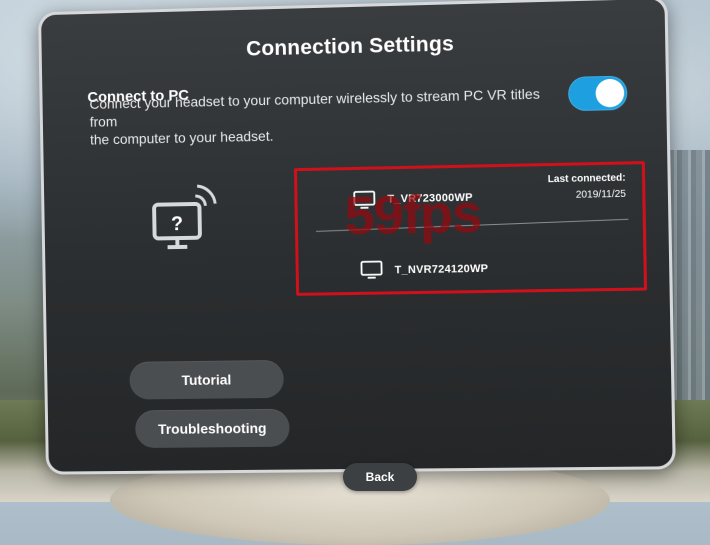  Describe the element at coordinates (380, 477) in the screenshot. I see `back-button: Back` at that location.